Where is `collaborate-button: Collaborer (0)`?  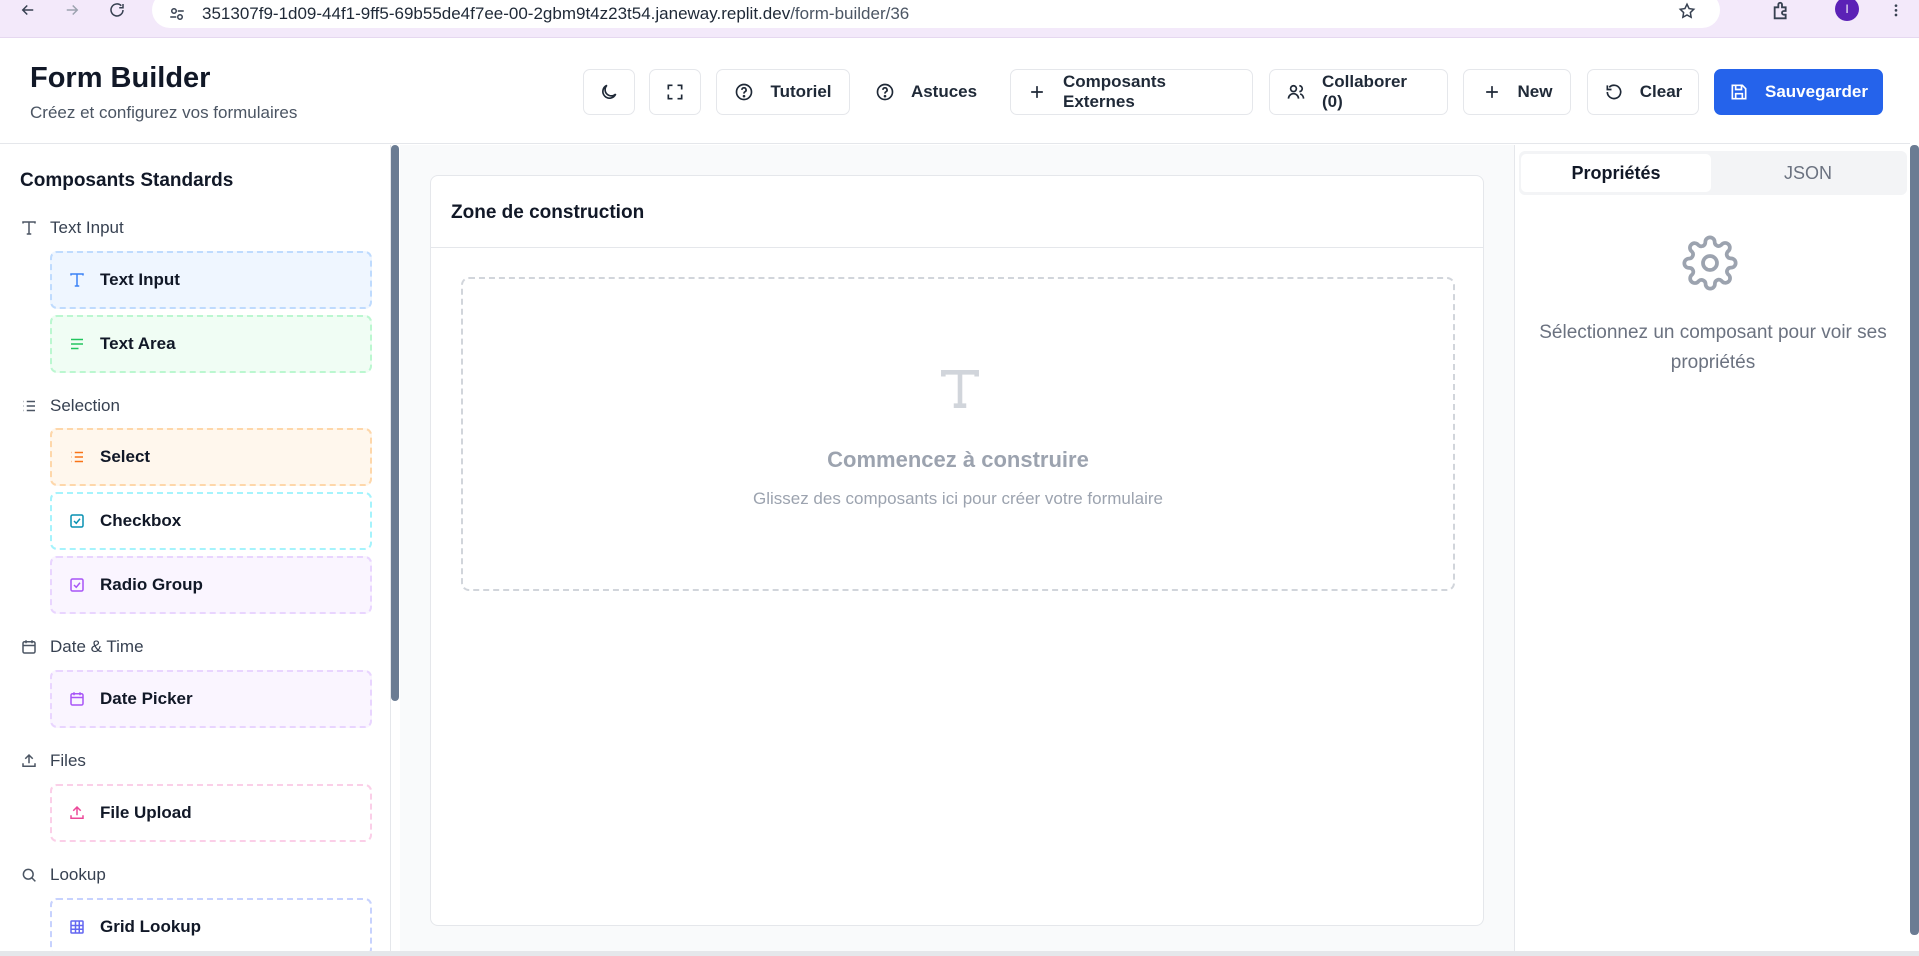
collaborate-button: Collaborer (0) is located at coordinates (1358, 92).